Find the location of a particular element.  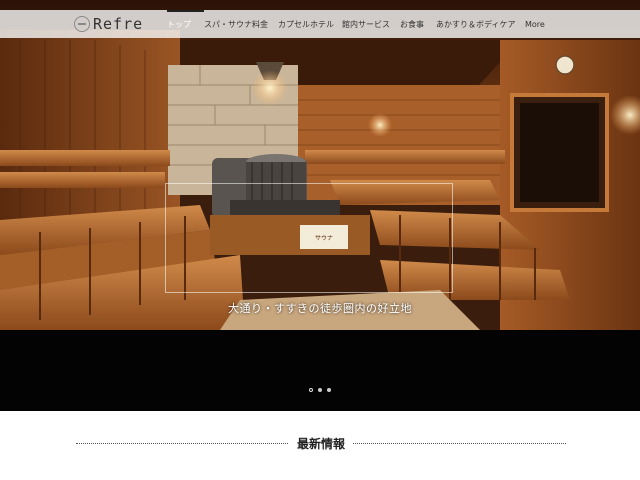

nav-item-facility-services: 館内サービス is located at coordinates (371, 24).